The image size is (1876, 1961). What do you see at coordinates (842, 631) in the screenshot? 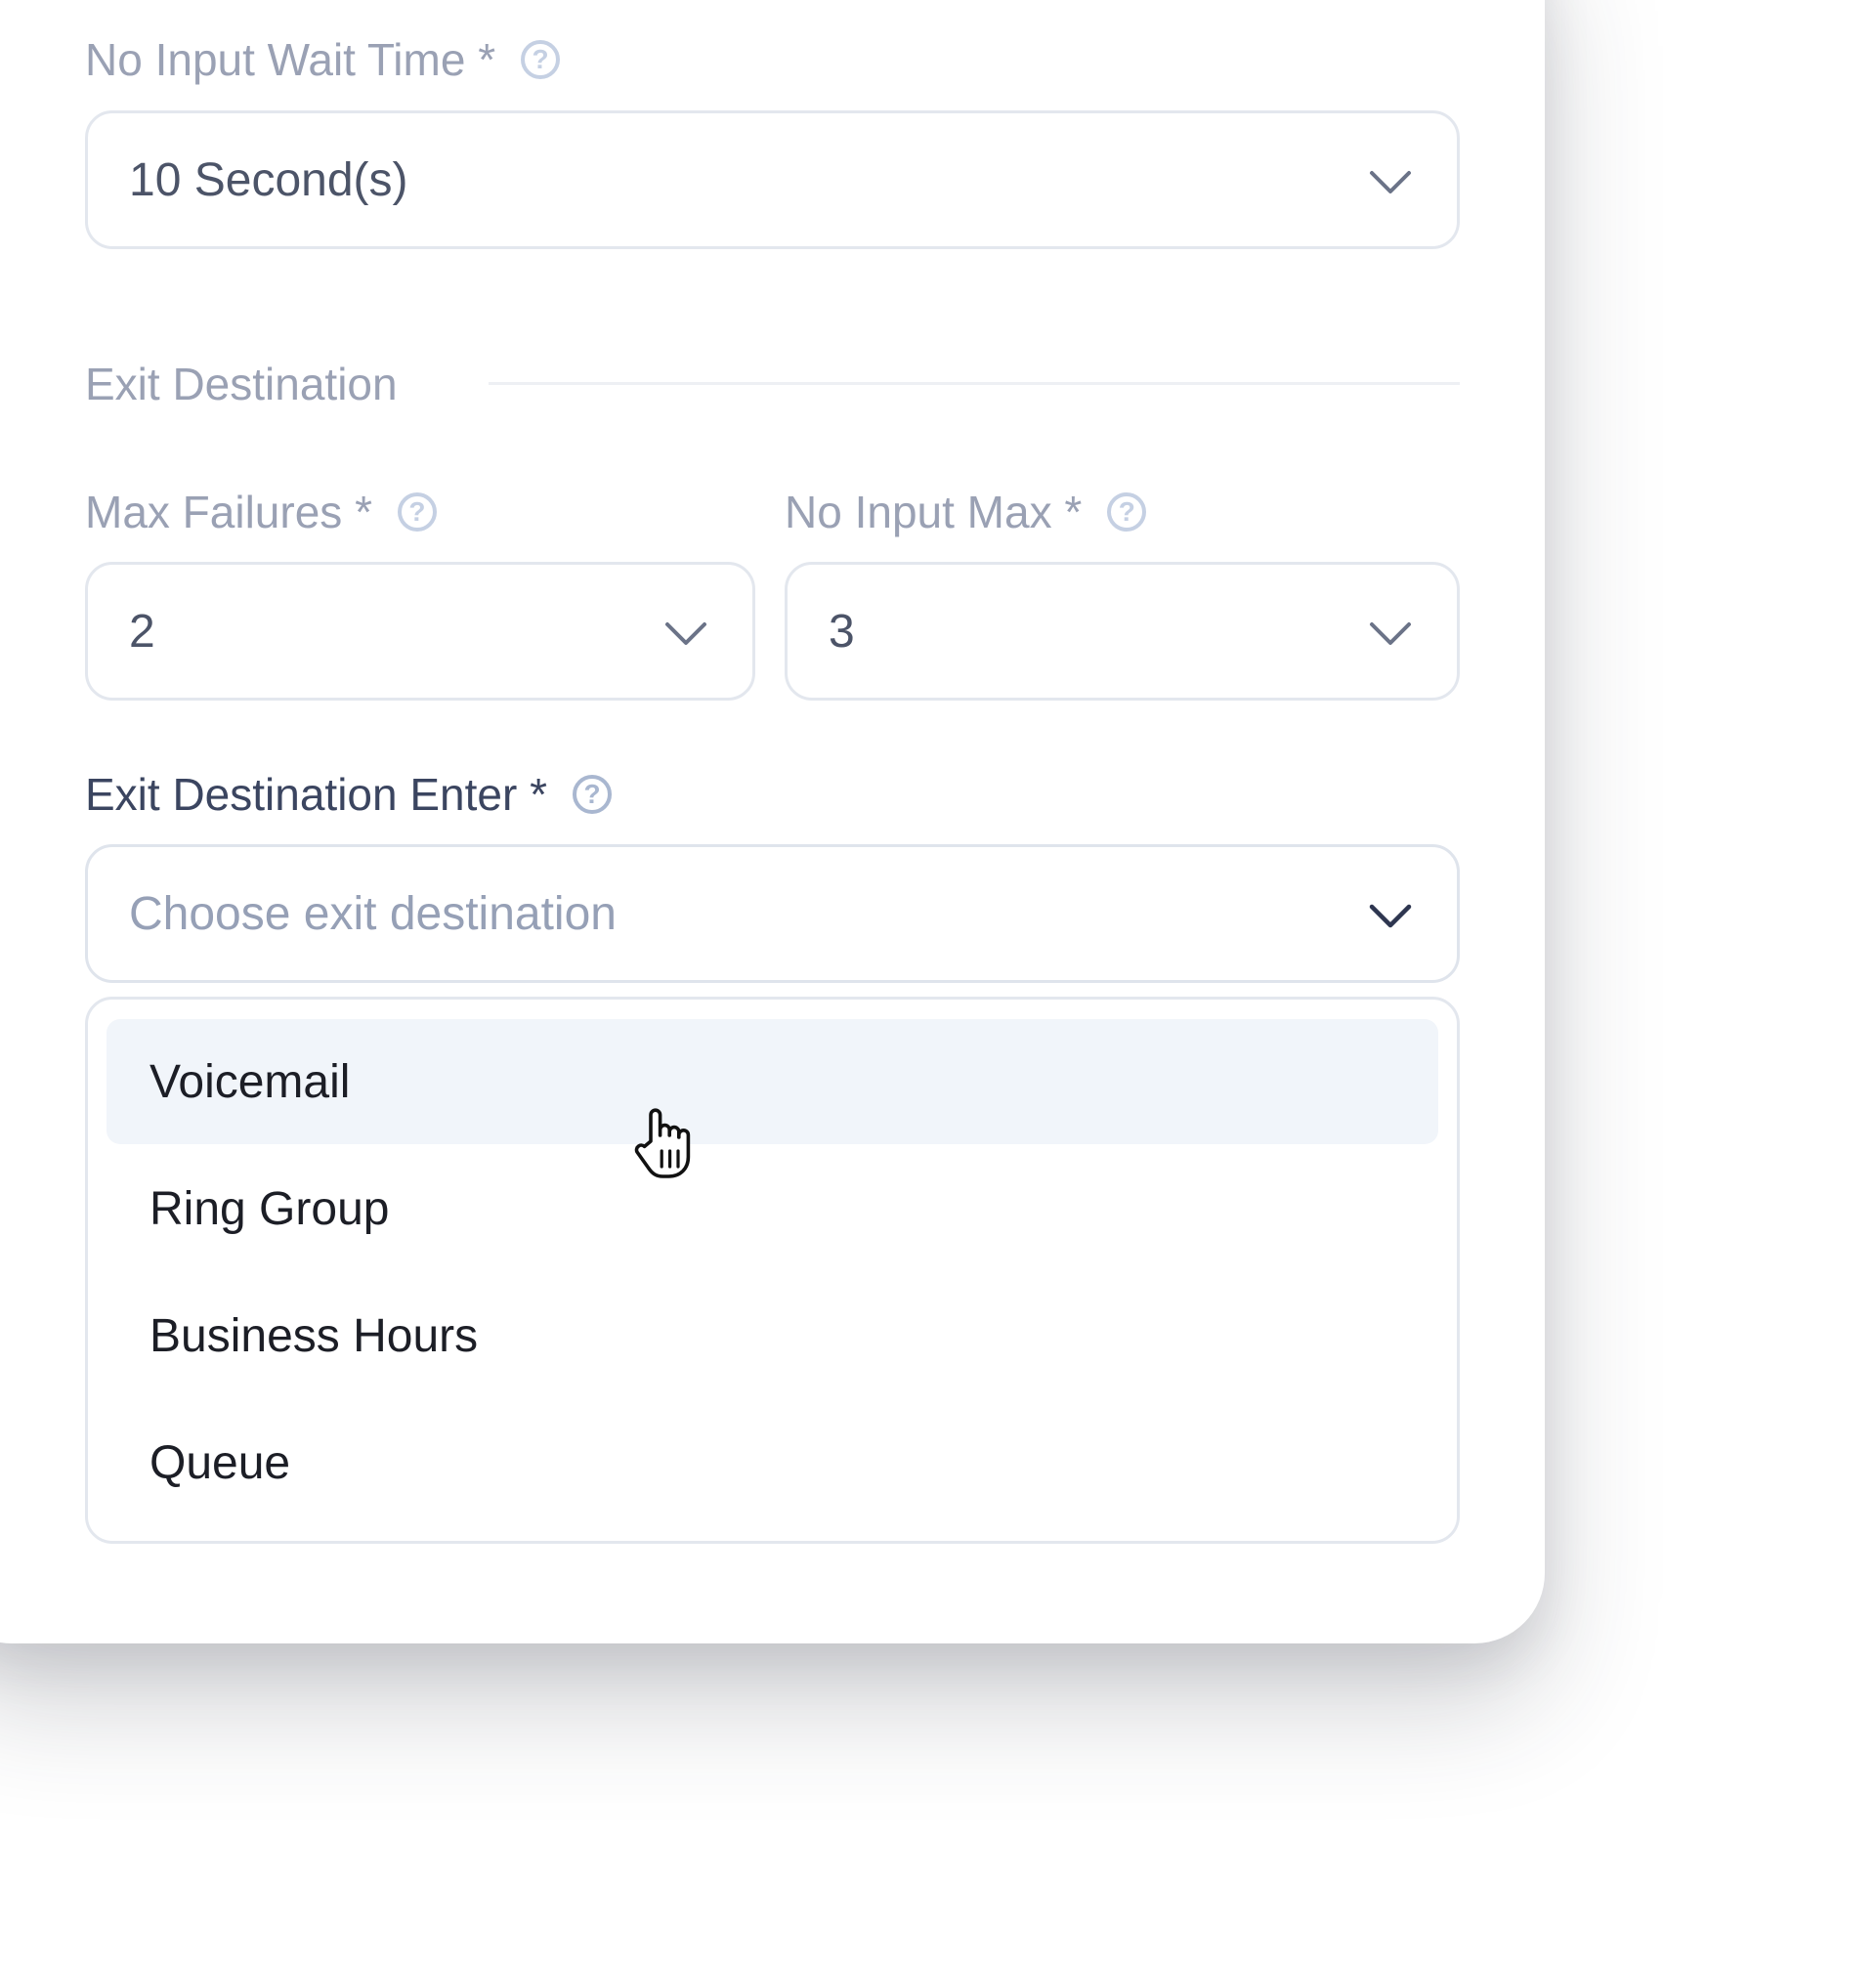
I see `no-input-max-value: 3` at bounding box center [842, 631].